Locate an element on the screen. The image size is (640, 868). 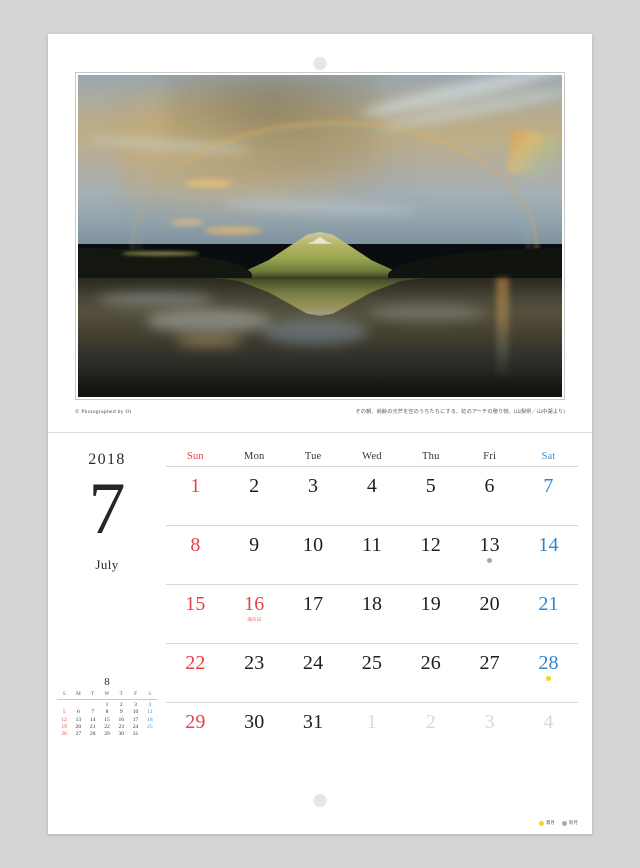
mini-day-cell: 12 is located at coordinates (64, 719).